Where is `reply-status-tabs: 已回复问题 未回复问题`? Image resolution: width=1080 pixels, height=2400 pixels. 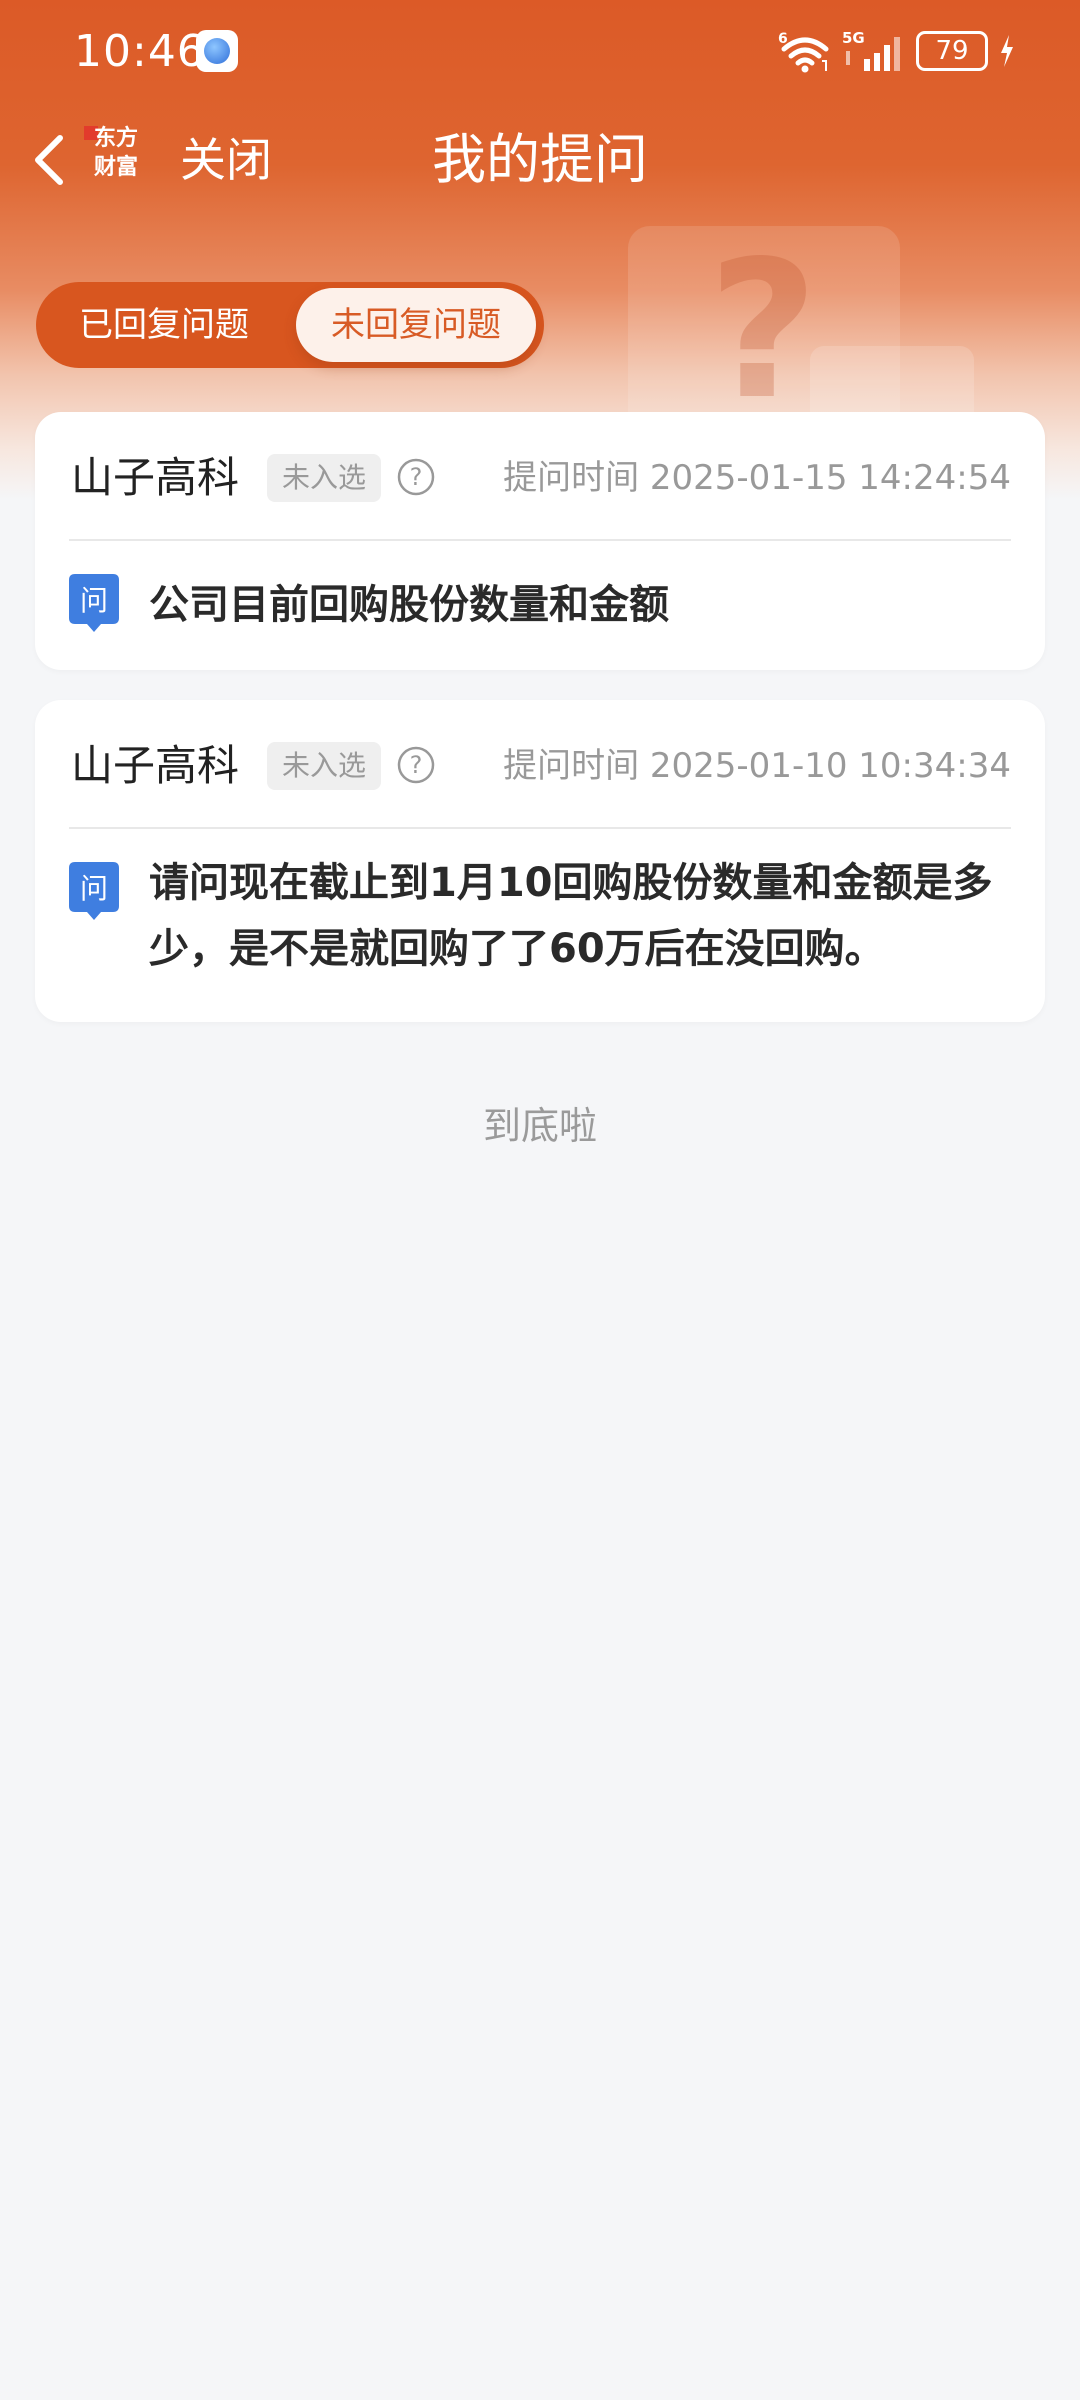
reply-status-tabs: 已回复问题 未回复问题 is located at coordinates (290, 325).